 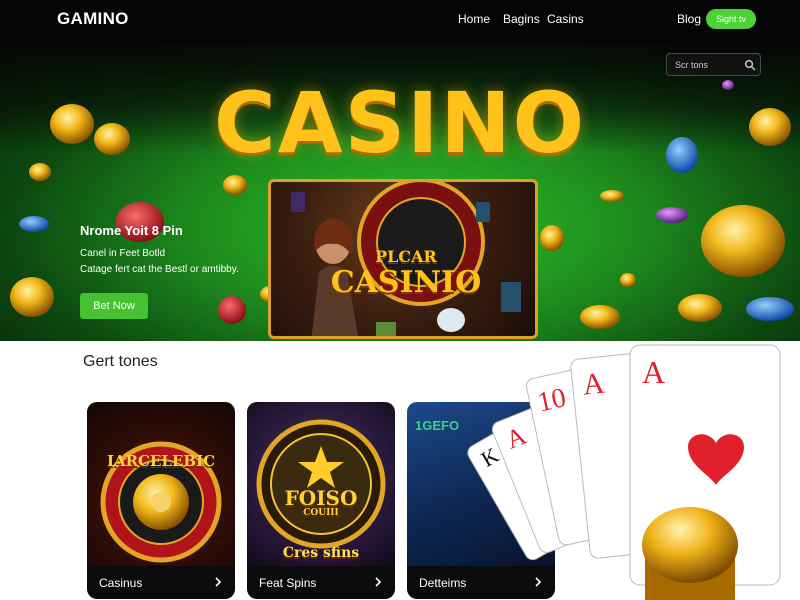 I want to click on search-box, so click(x=713, y=64).